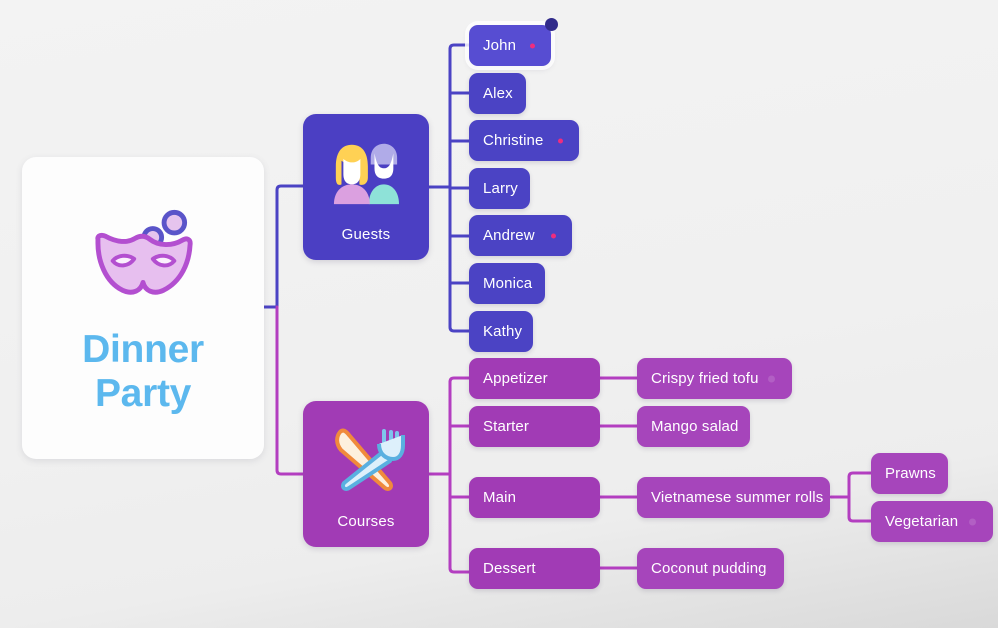  Describe the element at coordinates (449, 475) in the screenshot. I see `connector-courses-fan` at that location.